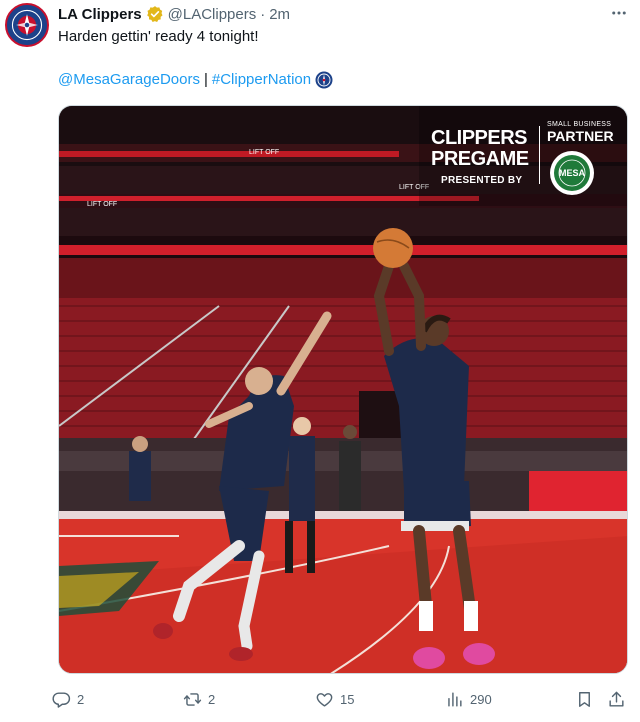 The image size is (640, 722). I want to click on more-horizontal-icon, so click(619, 13).